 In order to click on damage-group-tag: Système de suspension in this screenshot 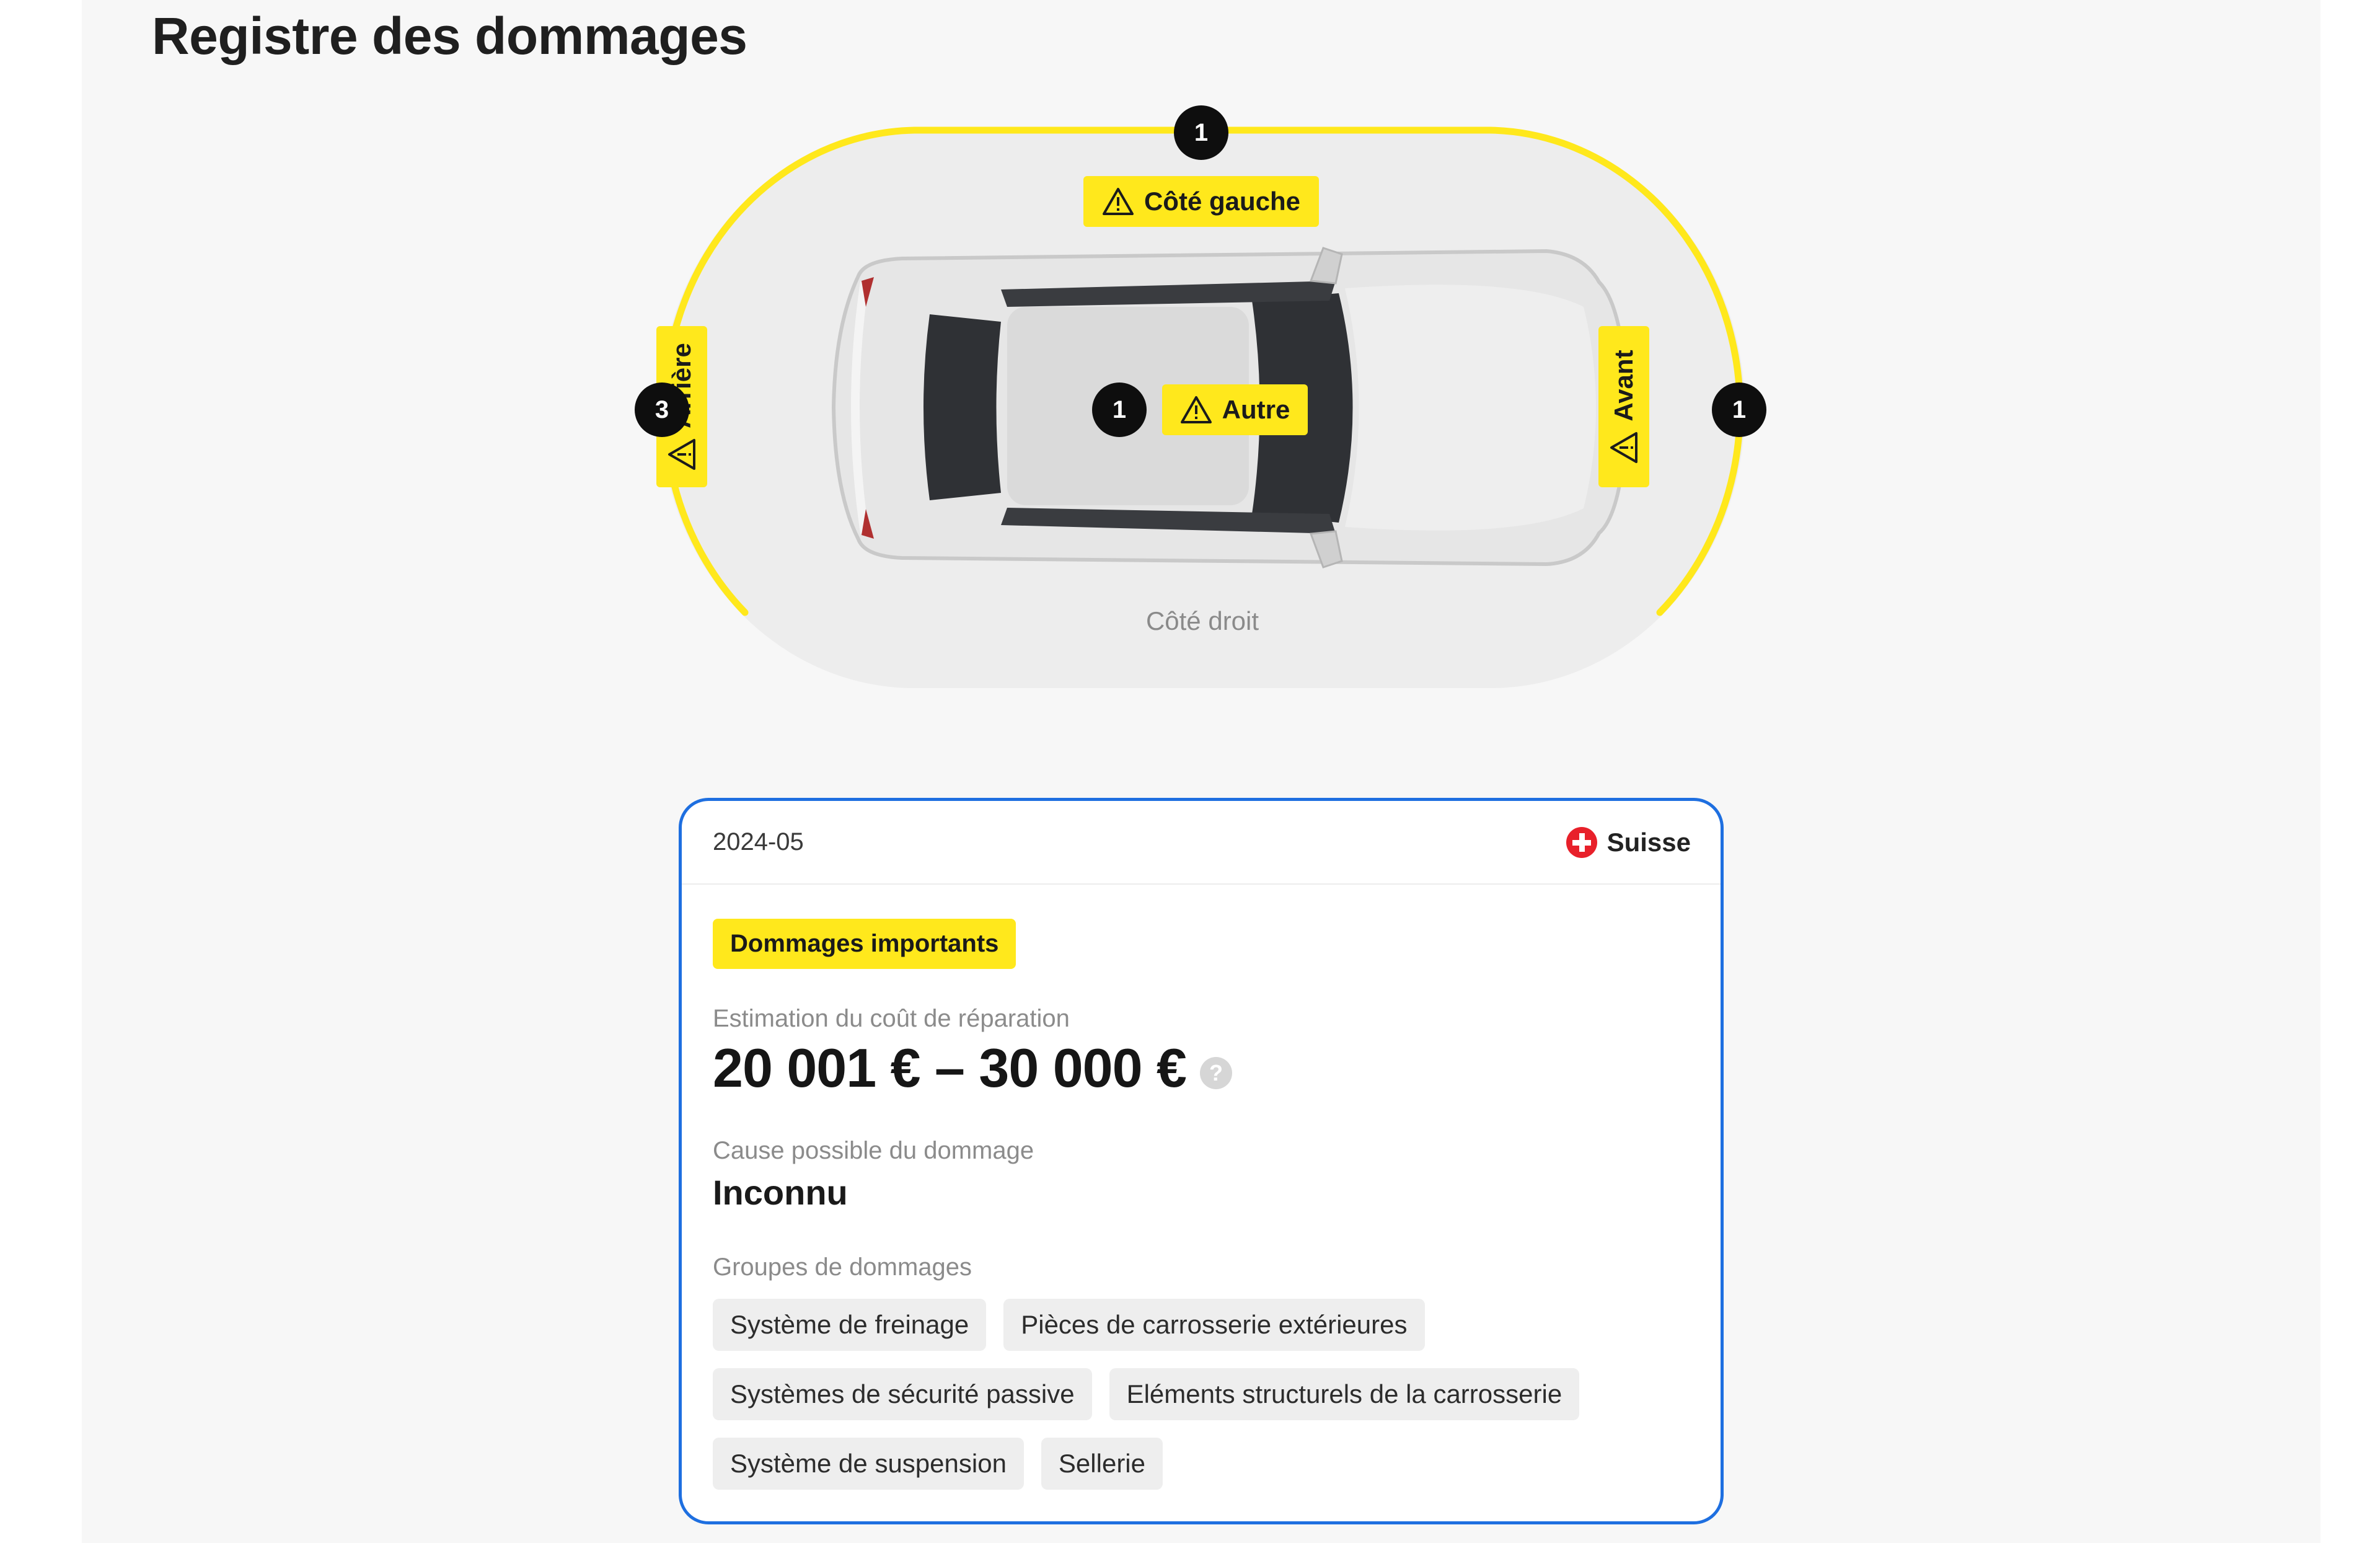, I will do `click(868, 1464)`.